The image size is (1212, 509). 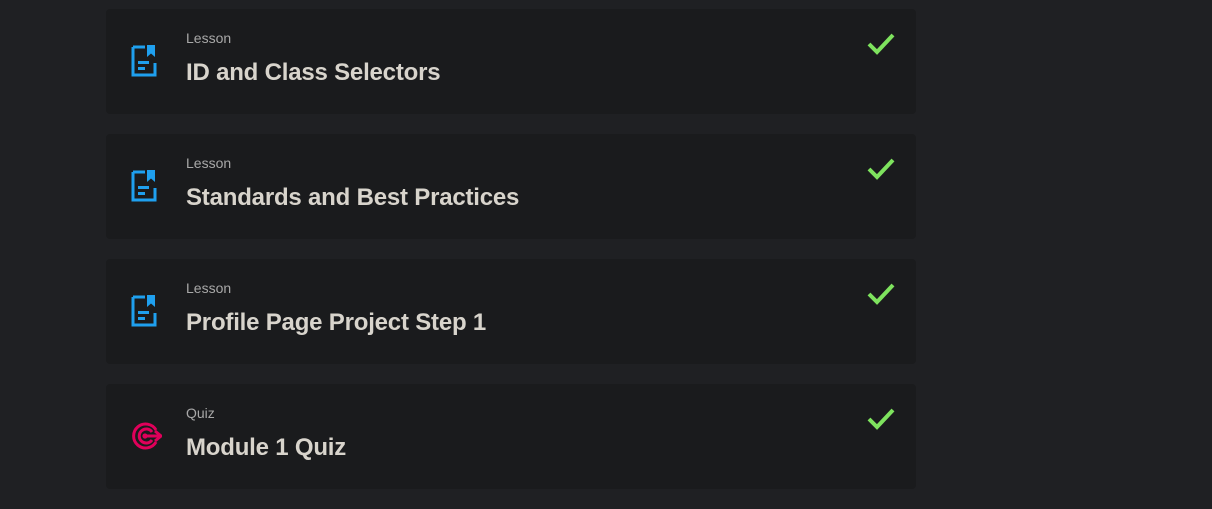 I want to click on quiz-target-icon, so click(x=147, y=436).